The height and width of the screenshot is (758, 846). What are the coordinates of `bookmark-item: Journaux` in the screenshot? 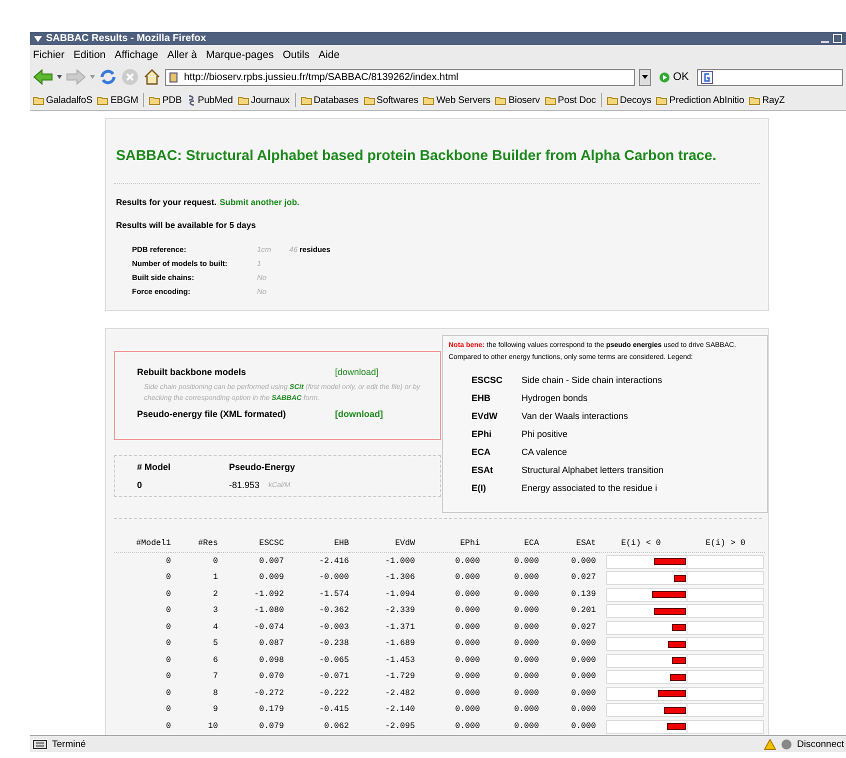 It's located at (264, 100).